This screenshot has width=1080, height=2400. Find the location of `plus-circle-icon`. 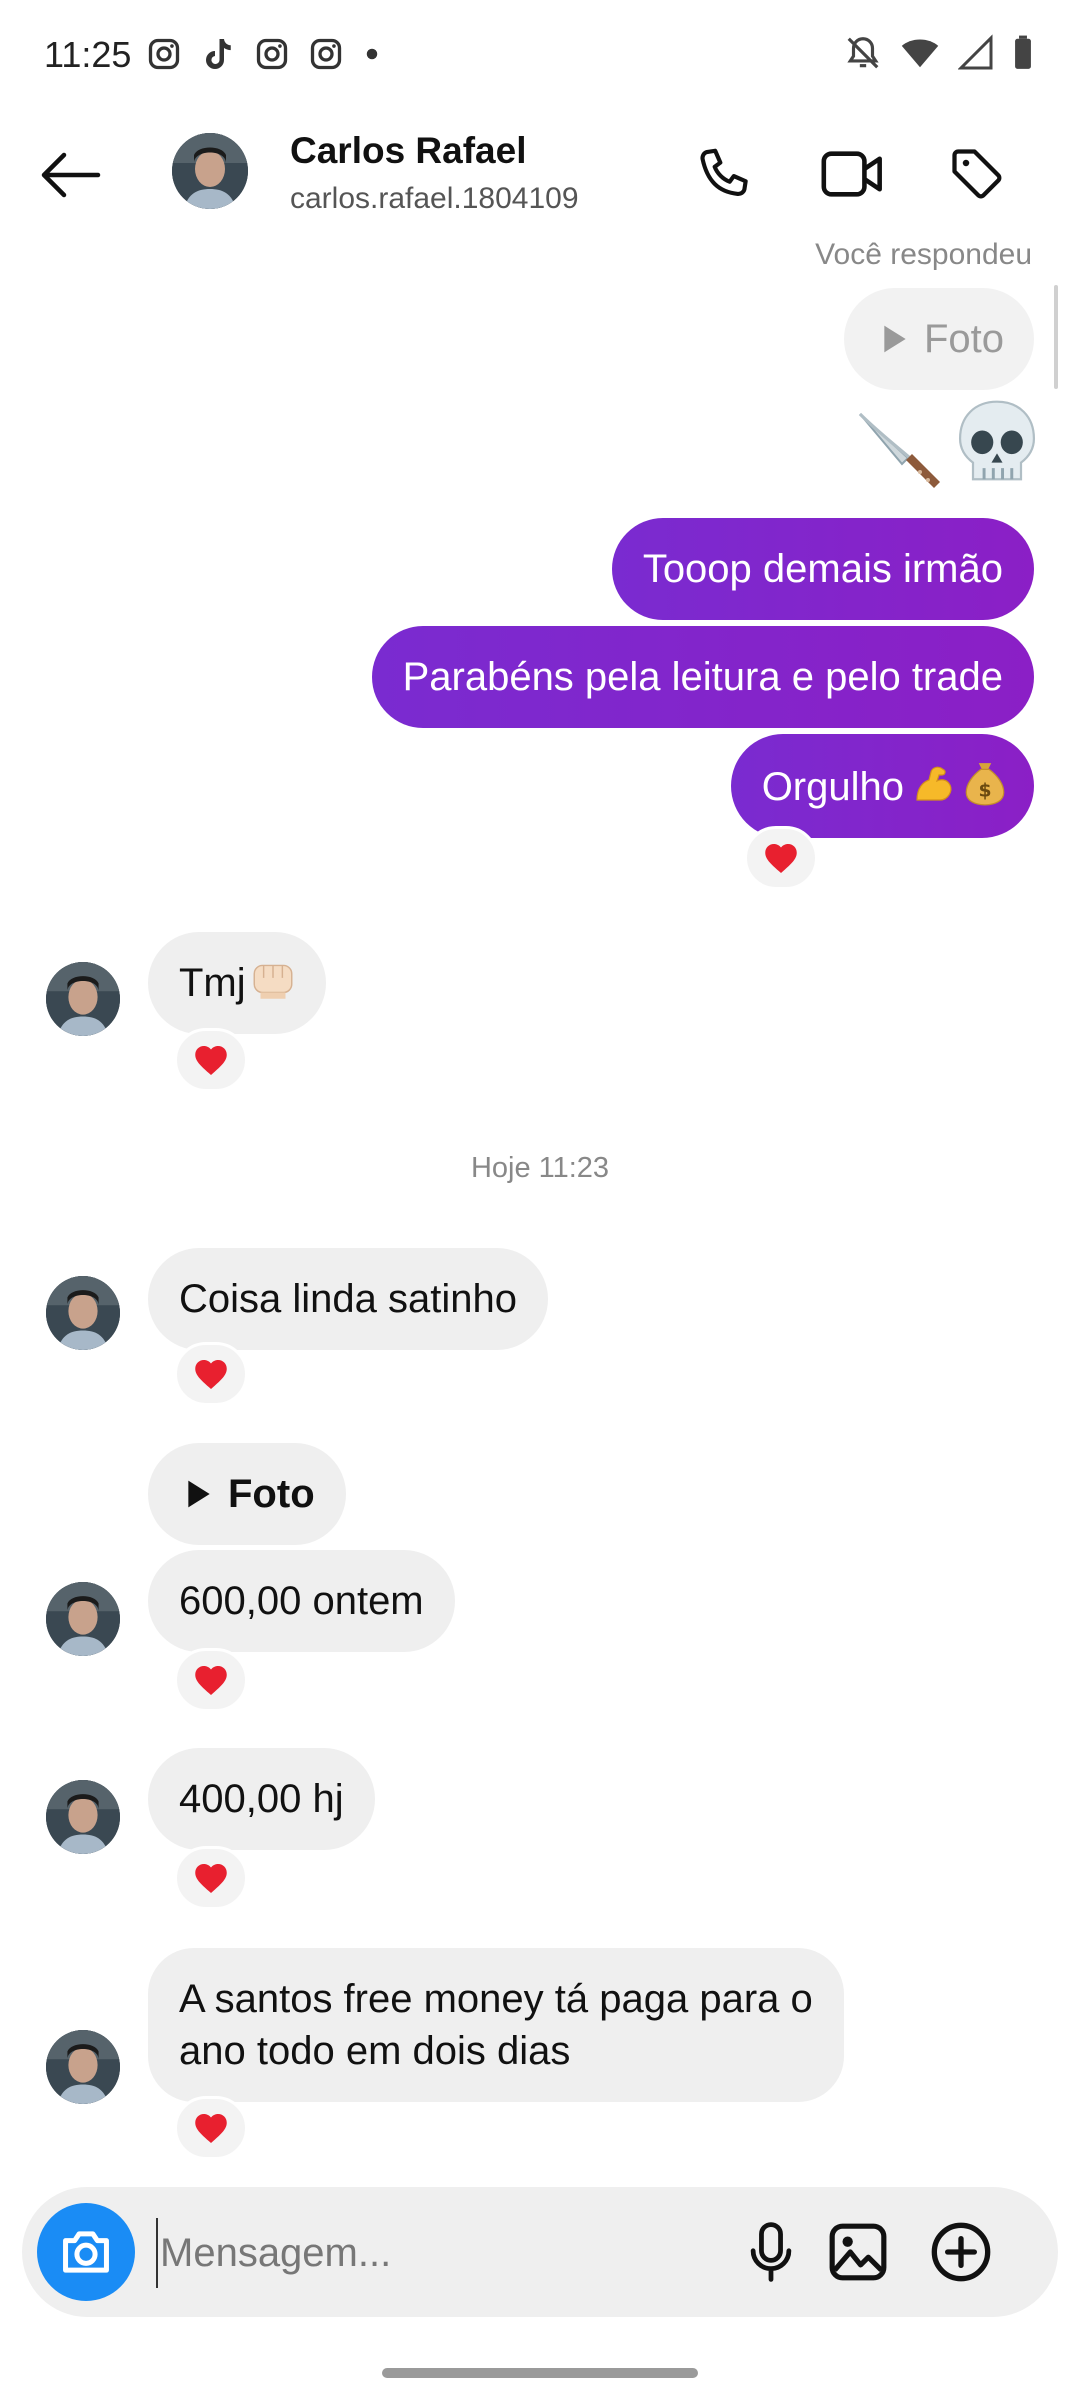

plus-circle-icon is located at coordinates (961, 2252).